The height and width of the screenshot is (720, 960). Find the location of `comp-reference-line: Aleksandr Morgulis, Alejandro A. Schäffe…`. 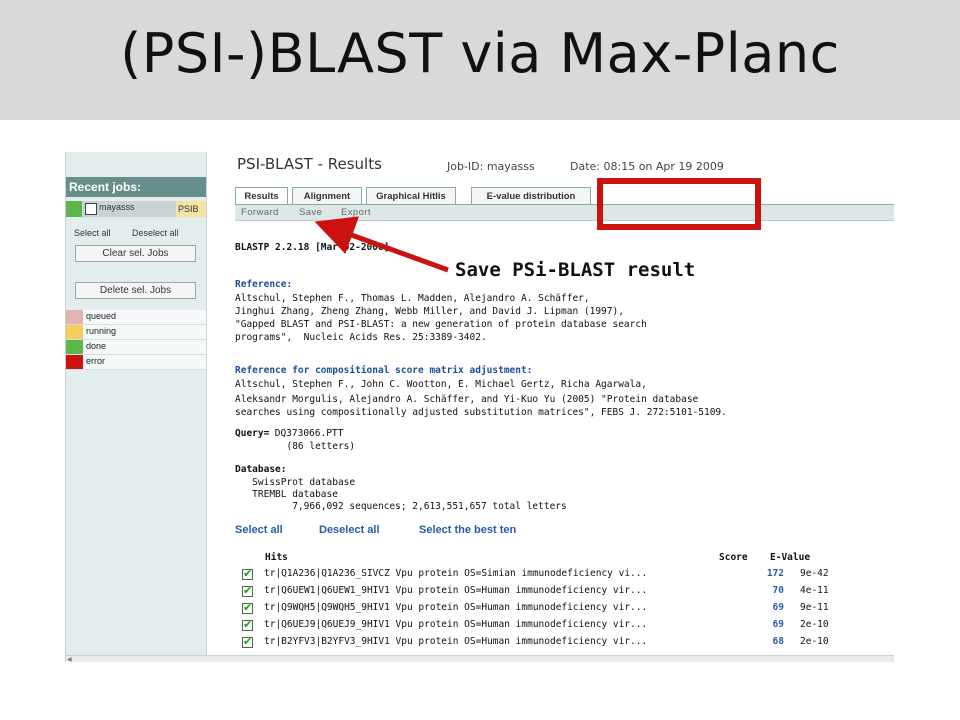

comp-reference-line: Aleksandr Morgulis, Alejandro A. Schäffe… is located at coordinates (467, 399).